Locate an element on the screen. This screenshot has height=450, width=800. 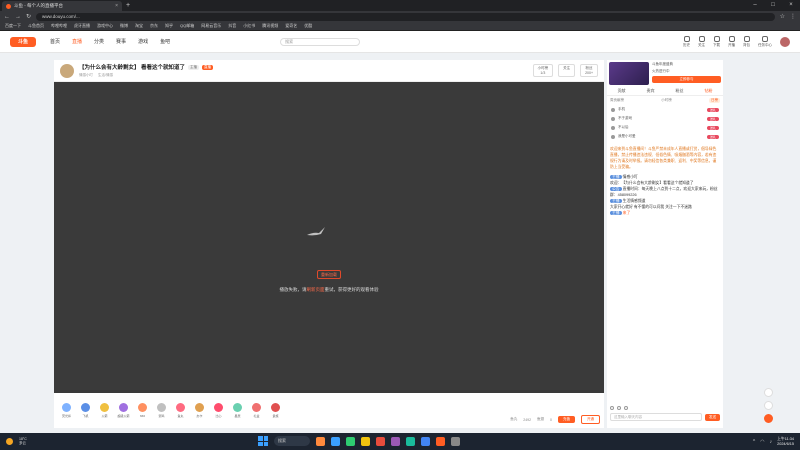
bookmark-item: 腾讯视频 is located at coordinates (270, 26).